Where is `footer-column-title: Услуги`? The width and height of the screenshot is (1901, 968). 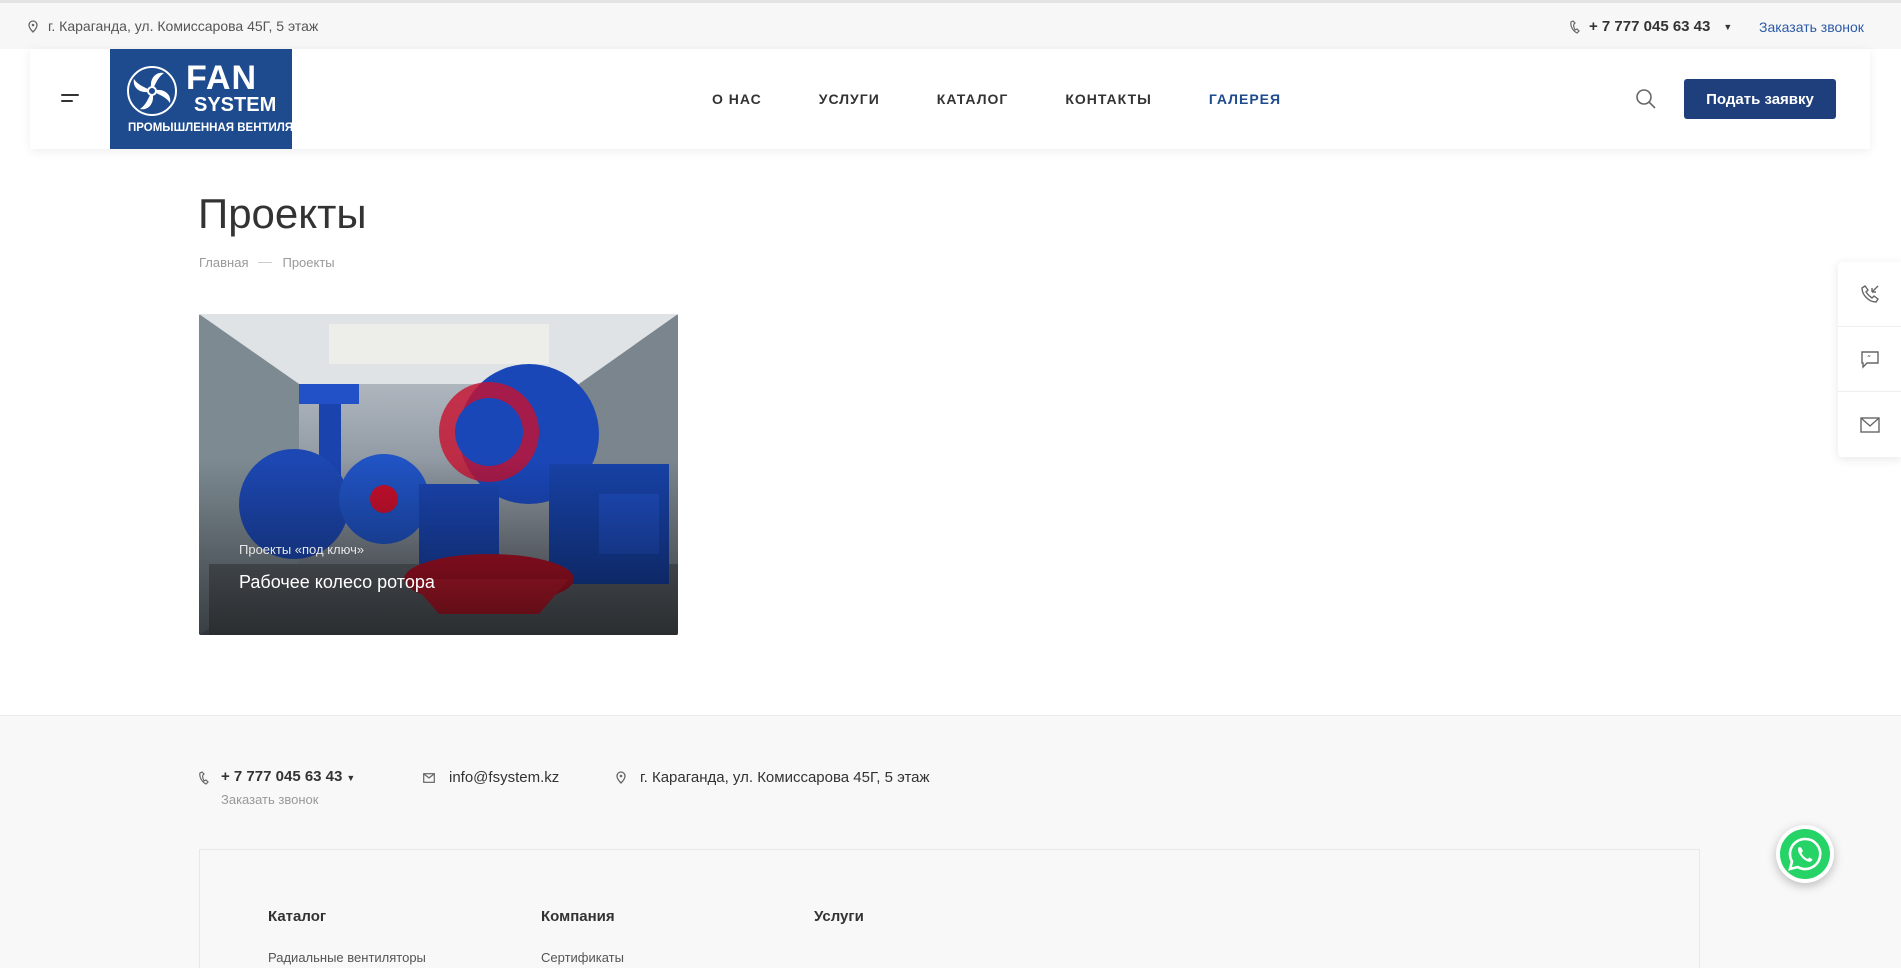 footer-column-title: Услуги is located at coordinates (839, 916).